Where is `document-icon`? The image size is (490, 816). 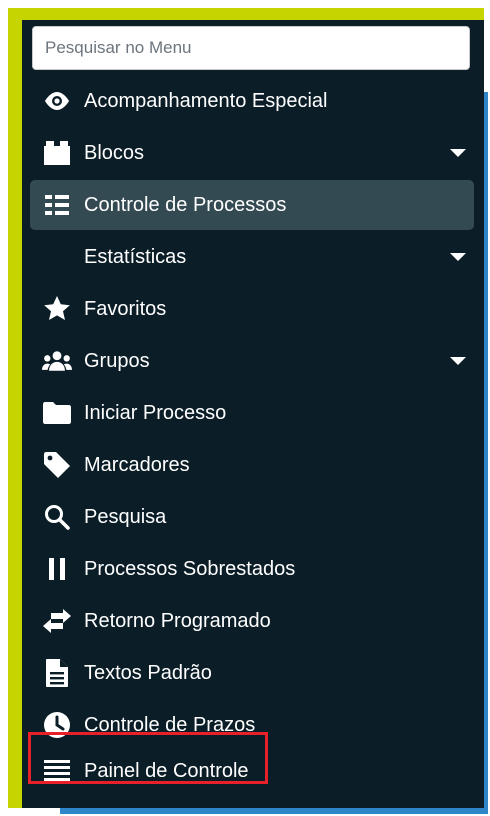 document-icon is located at coordinates (57, 673).